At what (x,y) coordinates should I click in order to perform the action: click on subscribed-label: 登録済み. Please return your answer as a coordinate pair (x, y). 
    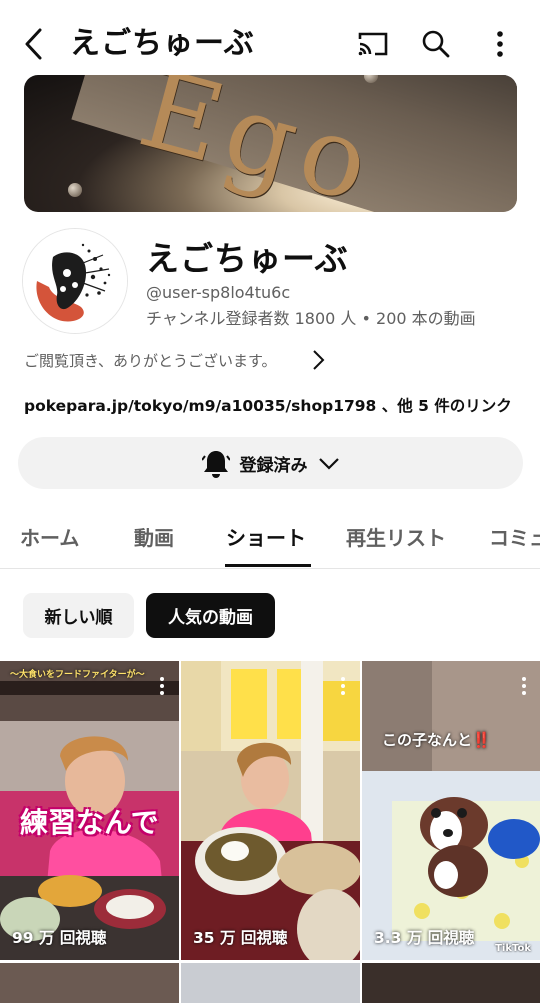
    Looking at the image, I should click on (273, 465).